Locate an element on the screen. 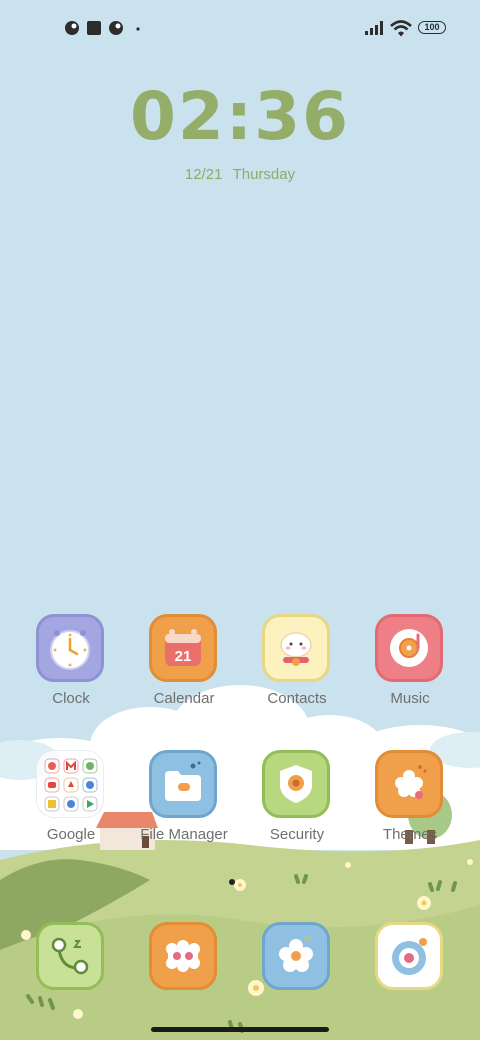 The height and width of the screenshot is (1040, 480). app-label: Security is located at coordinates (297, 834).